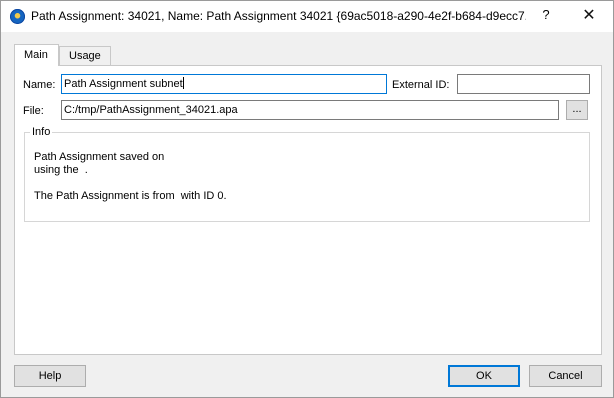 Image resolution: width=614 pixels, height=398 pixels. Describe the element at coordinates (589, 16) in the screenshot. I see `close-icon: ✕` at that location.